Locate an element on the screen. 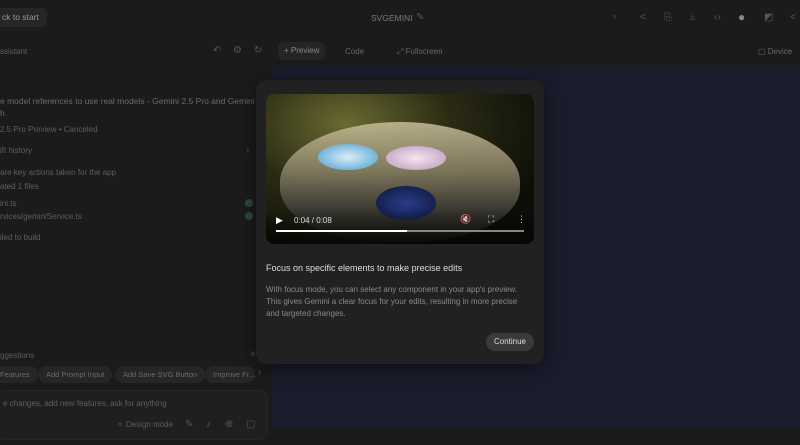 The height and width of the screenshot is (445, 800). suggestion-chip: Add Save SVG Button is located at coordinates (160, 374).